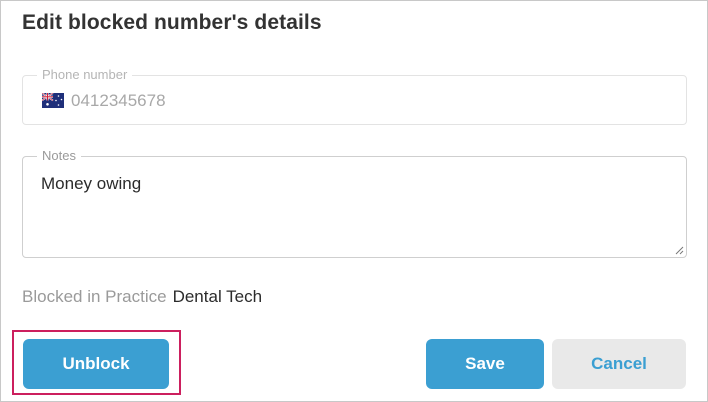 Image resolution: width=708 pixels, height=402 pixels. I want to click on blocked-in-practice-row: Blocked in Practice Dental Tech, so click(142, 297).